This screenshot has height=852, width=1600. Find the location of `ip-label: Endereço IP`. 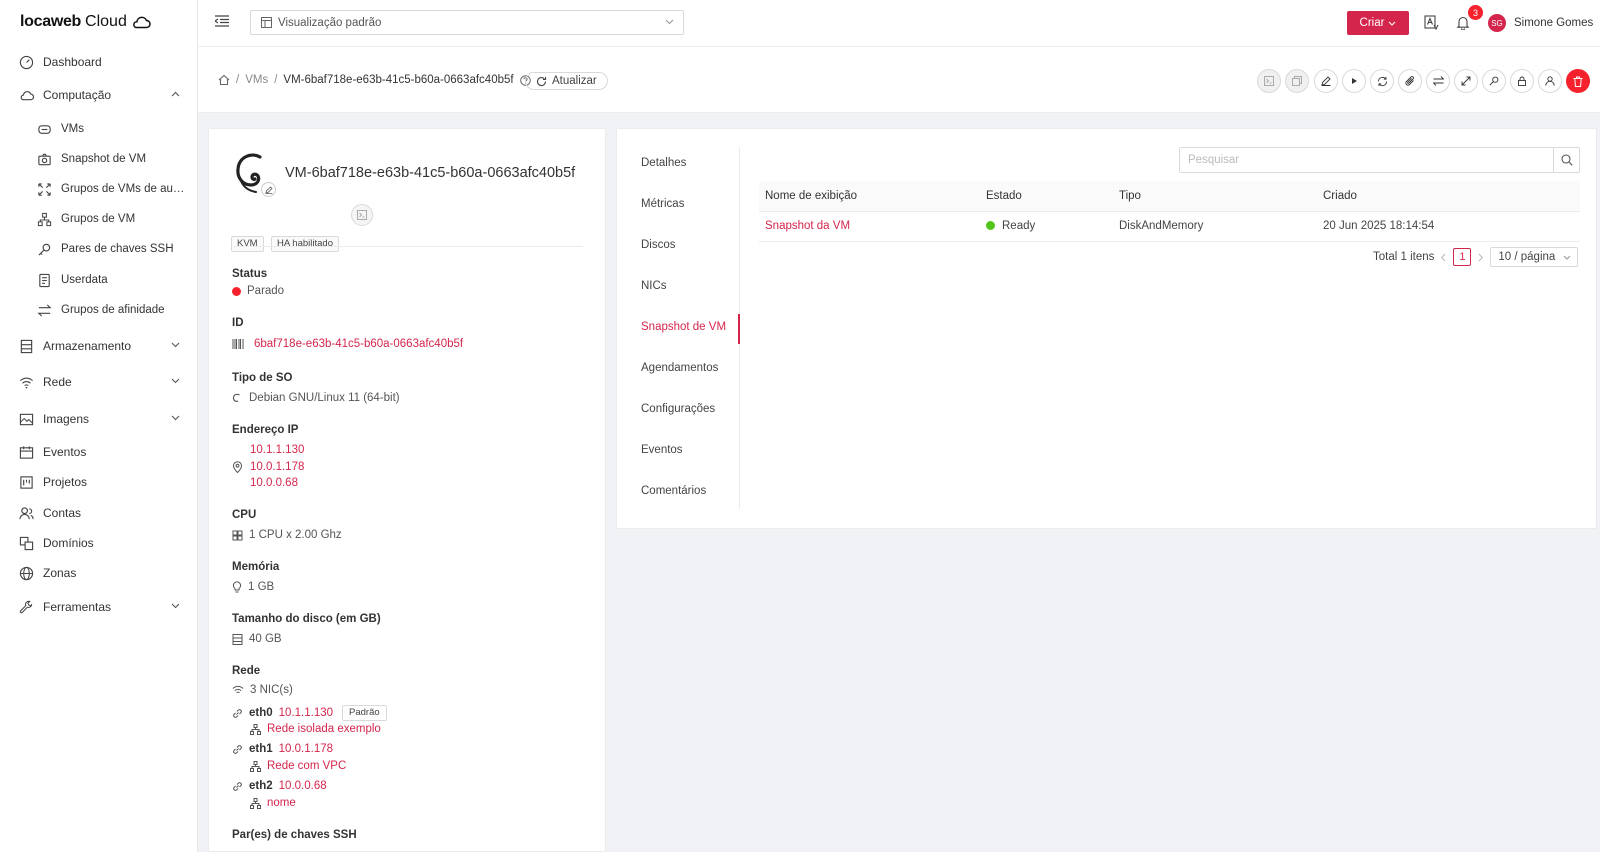

ip-label: Endereço IP is located at coordinates (265, 430).